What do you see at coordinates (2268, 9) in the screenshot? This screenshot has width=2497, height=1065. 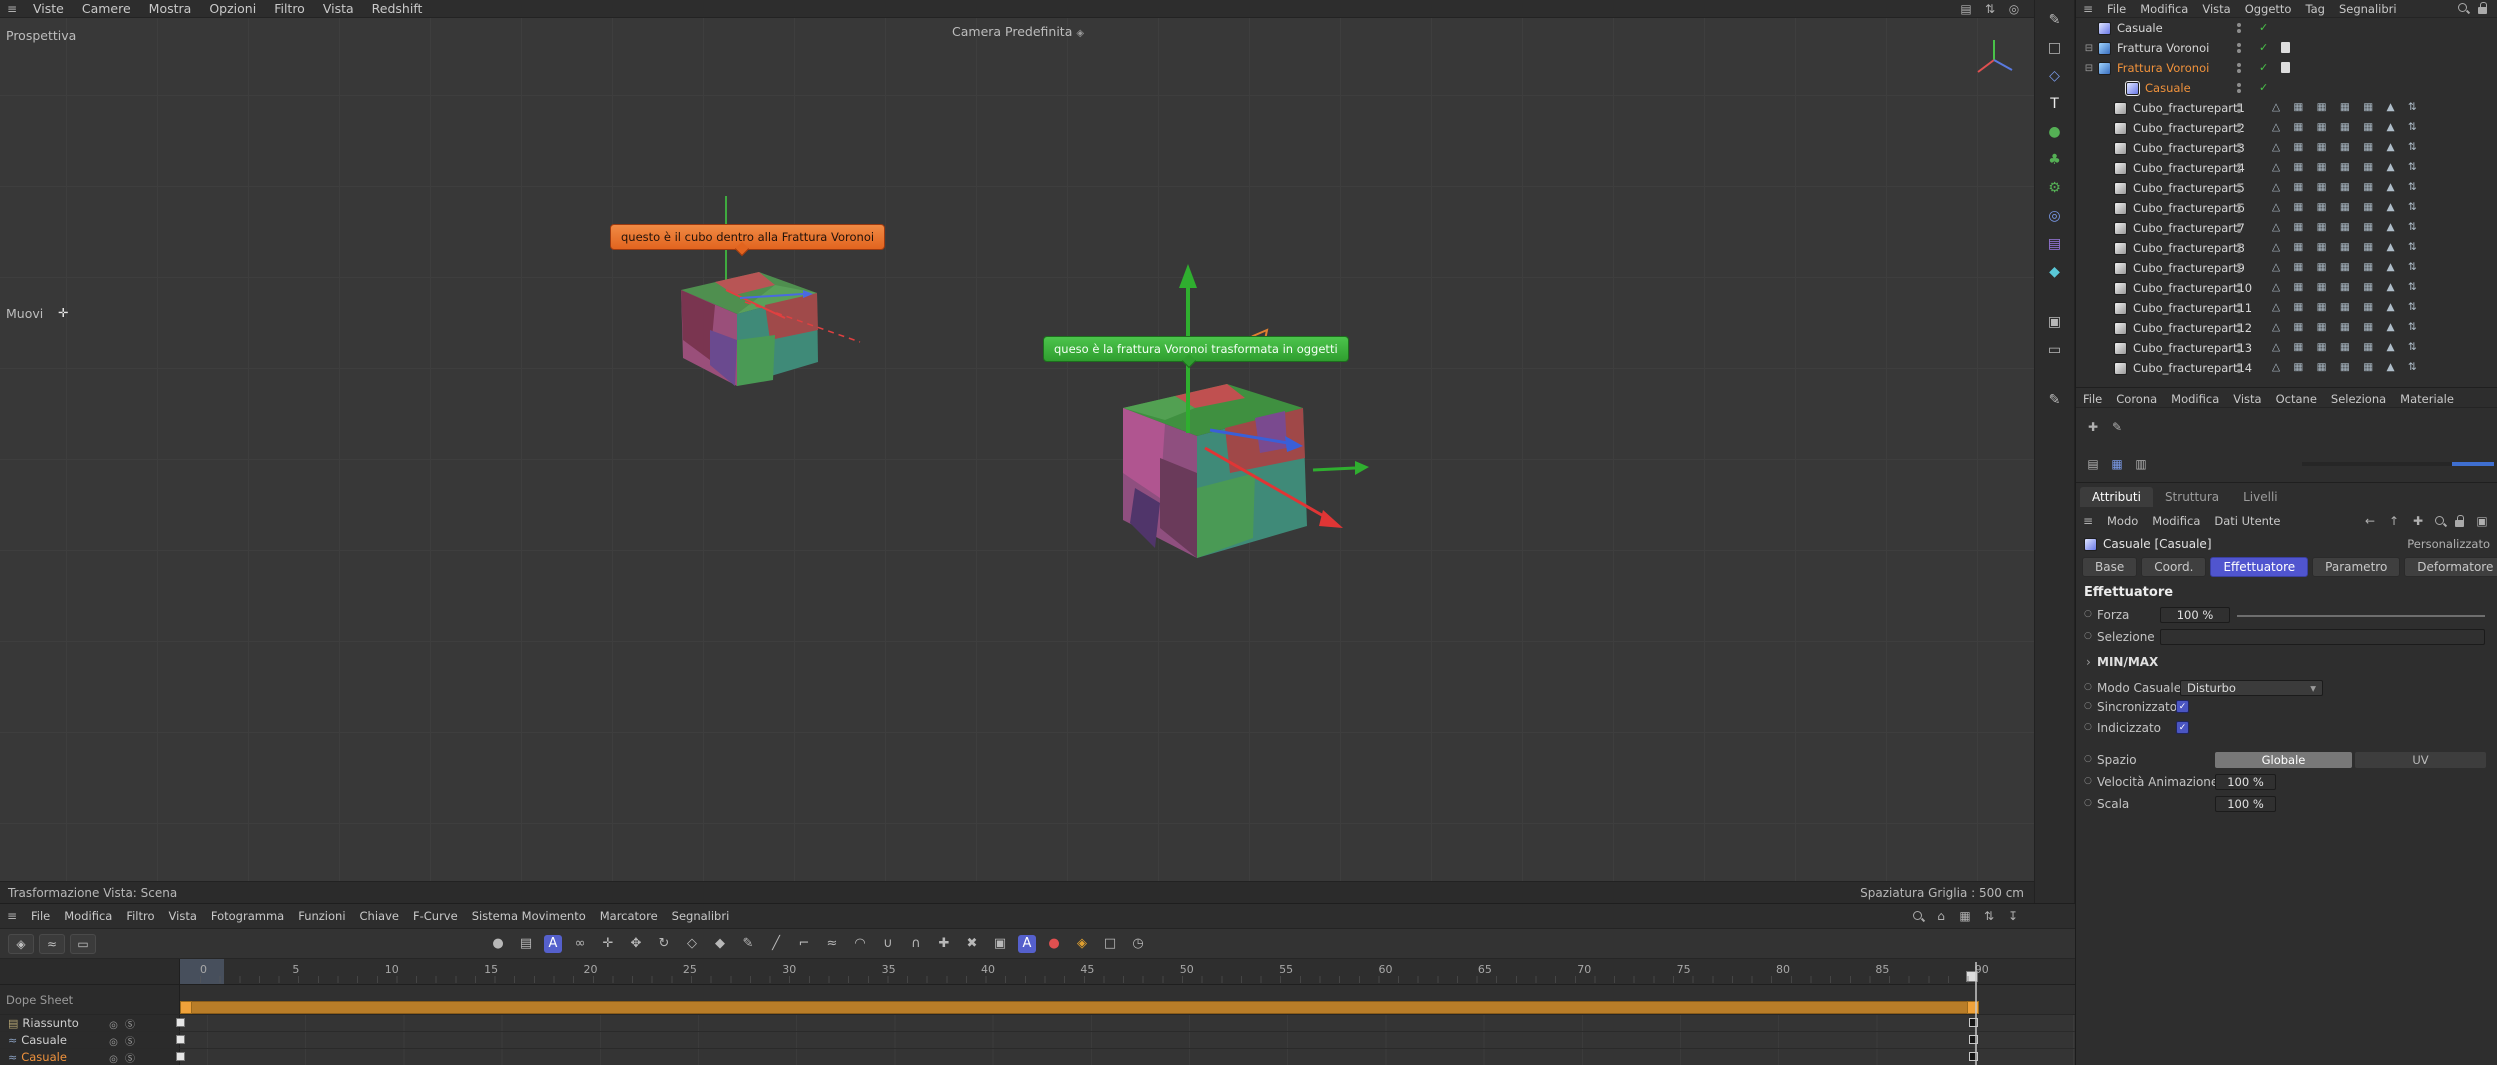 I see `om-menu-oggetto: Oggetto` at bounding box center [2268, 9].